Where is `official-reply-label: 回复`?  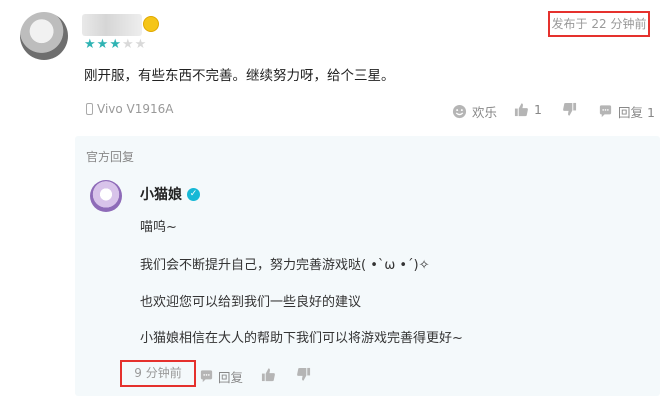 official-reply-label: 回复 is located at coordinates (231, 377).